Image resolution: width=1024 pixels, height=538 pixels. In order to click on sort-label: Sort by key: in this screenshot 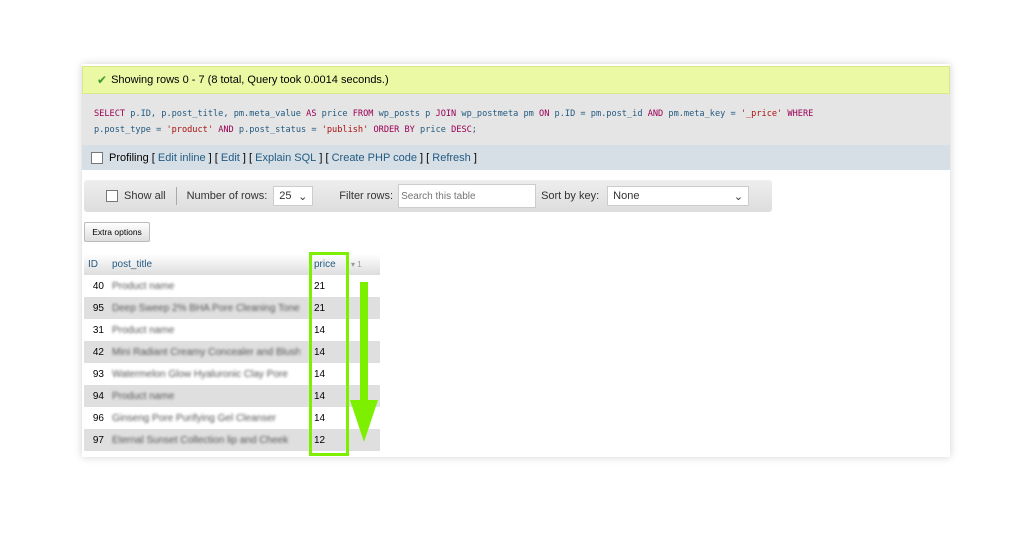, I will do `click(570, 196)`.